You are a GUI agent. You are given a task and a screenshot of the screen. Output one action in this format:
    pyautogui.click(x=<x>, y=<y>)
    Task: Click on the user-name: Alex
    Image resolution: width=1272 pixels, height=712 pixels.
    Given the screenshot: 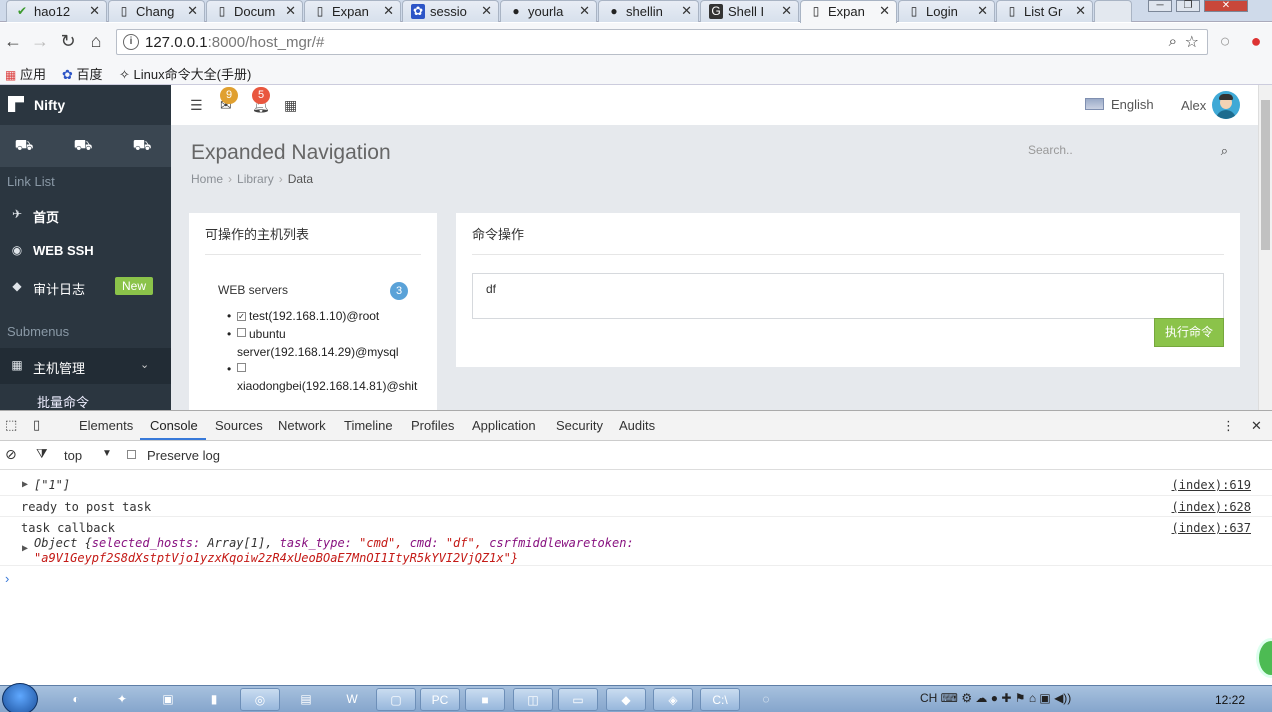 What is the action you would take?
    pyautogui.click(x=1193, y=105)
    